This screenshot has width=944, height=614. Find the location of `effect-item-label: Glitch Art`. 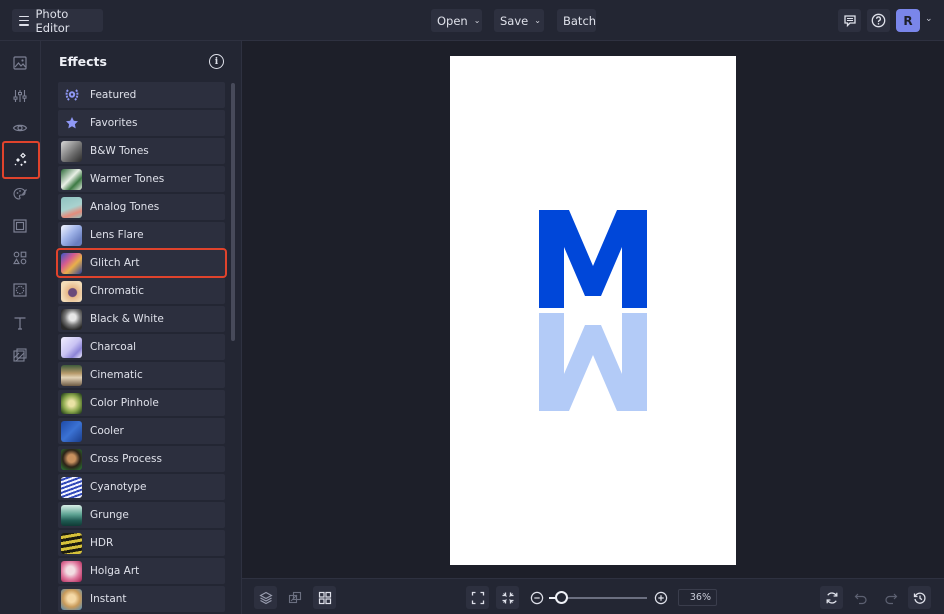

effect-item-label: Glitch Art is located at coordinates (115, 263).